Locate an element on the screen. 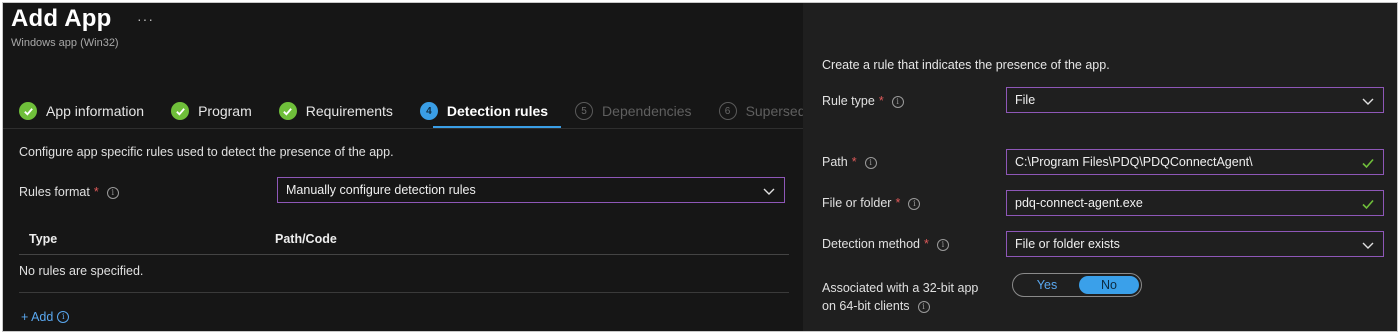 The image size is (1400, 334). page-title: Add App is located at coordinates (61, 18).